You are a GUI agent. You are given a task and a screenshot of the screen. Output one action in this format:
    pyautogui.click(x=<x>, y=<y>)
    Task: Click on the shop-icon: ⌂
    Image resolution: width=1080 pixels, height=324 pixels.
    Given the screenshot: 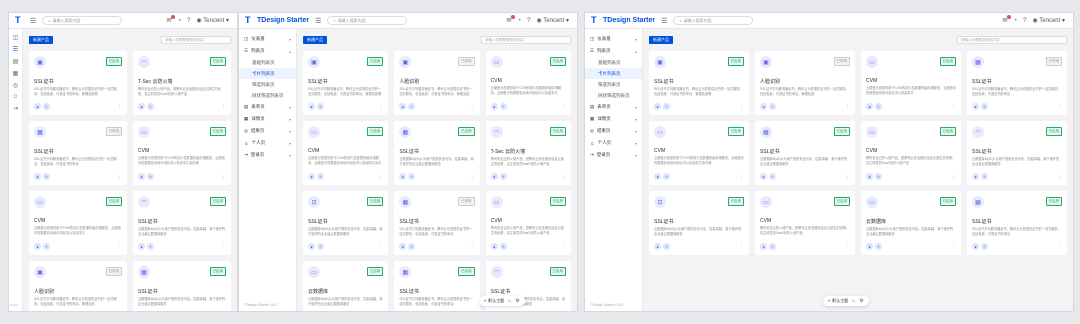 What is the action you would take?
    pyautogui.click(x=509, y=301)
    